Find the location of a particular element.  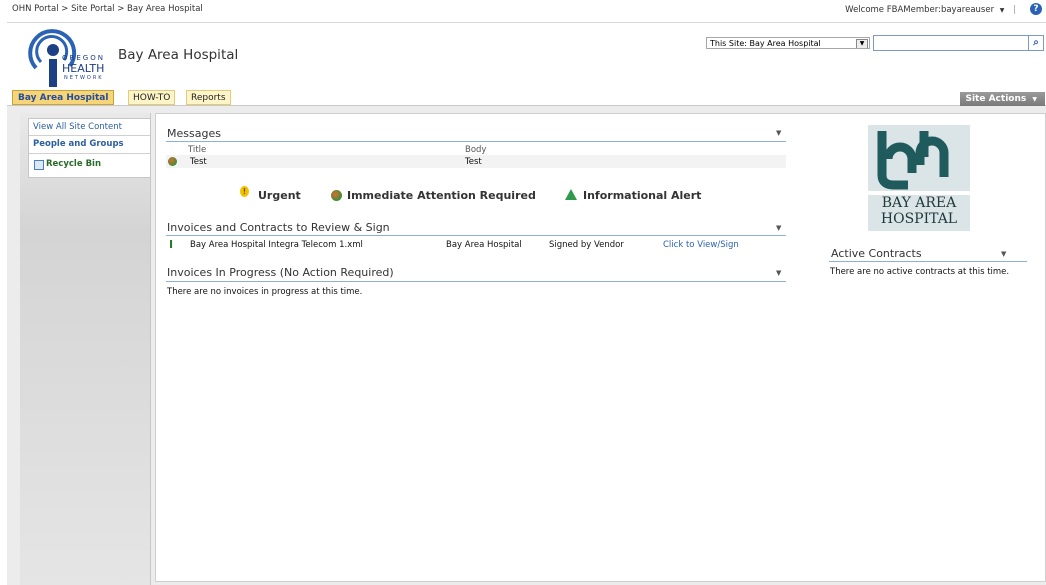

welcome-menu: Welcome FBAMember:bayareauser ▼ | is located at coordinates (930, 10).